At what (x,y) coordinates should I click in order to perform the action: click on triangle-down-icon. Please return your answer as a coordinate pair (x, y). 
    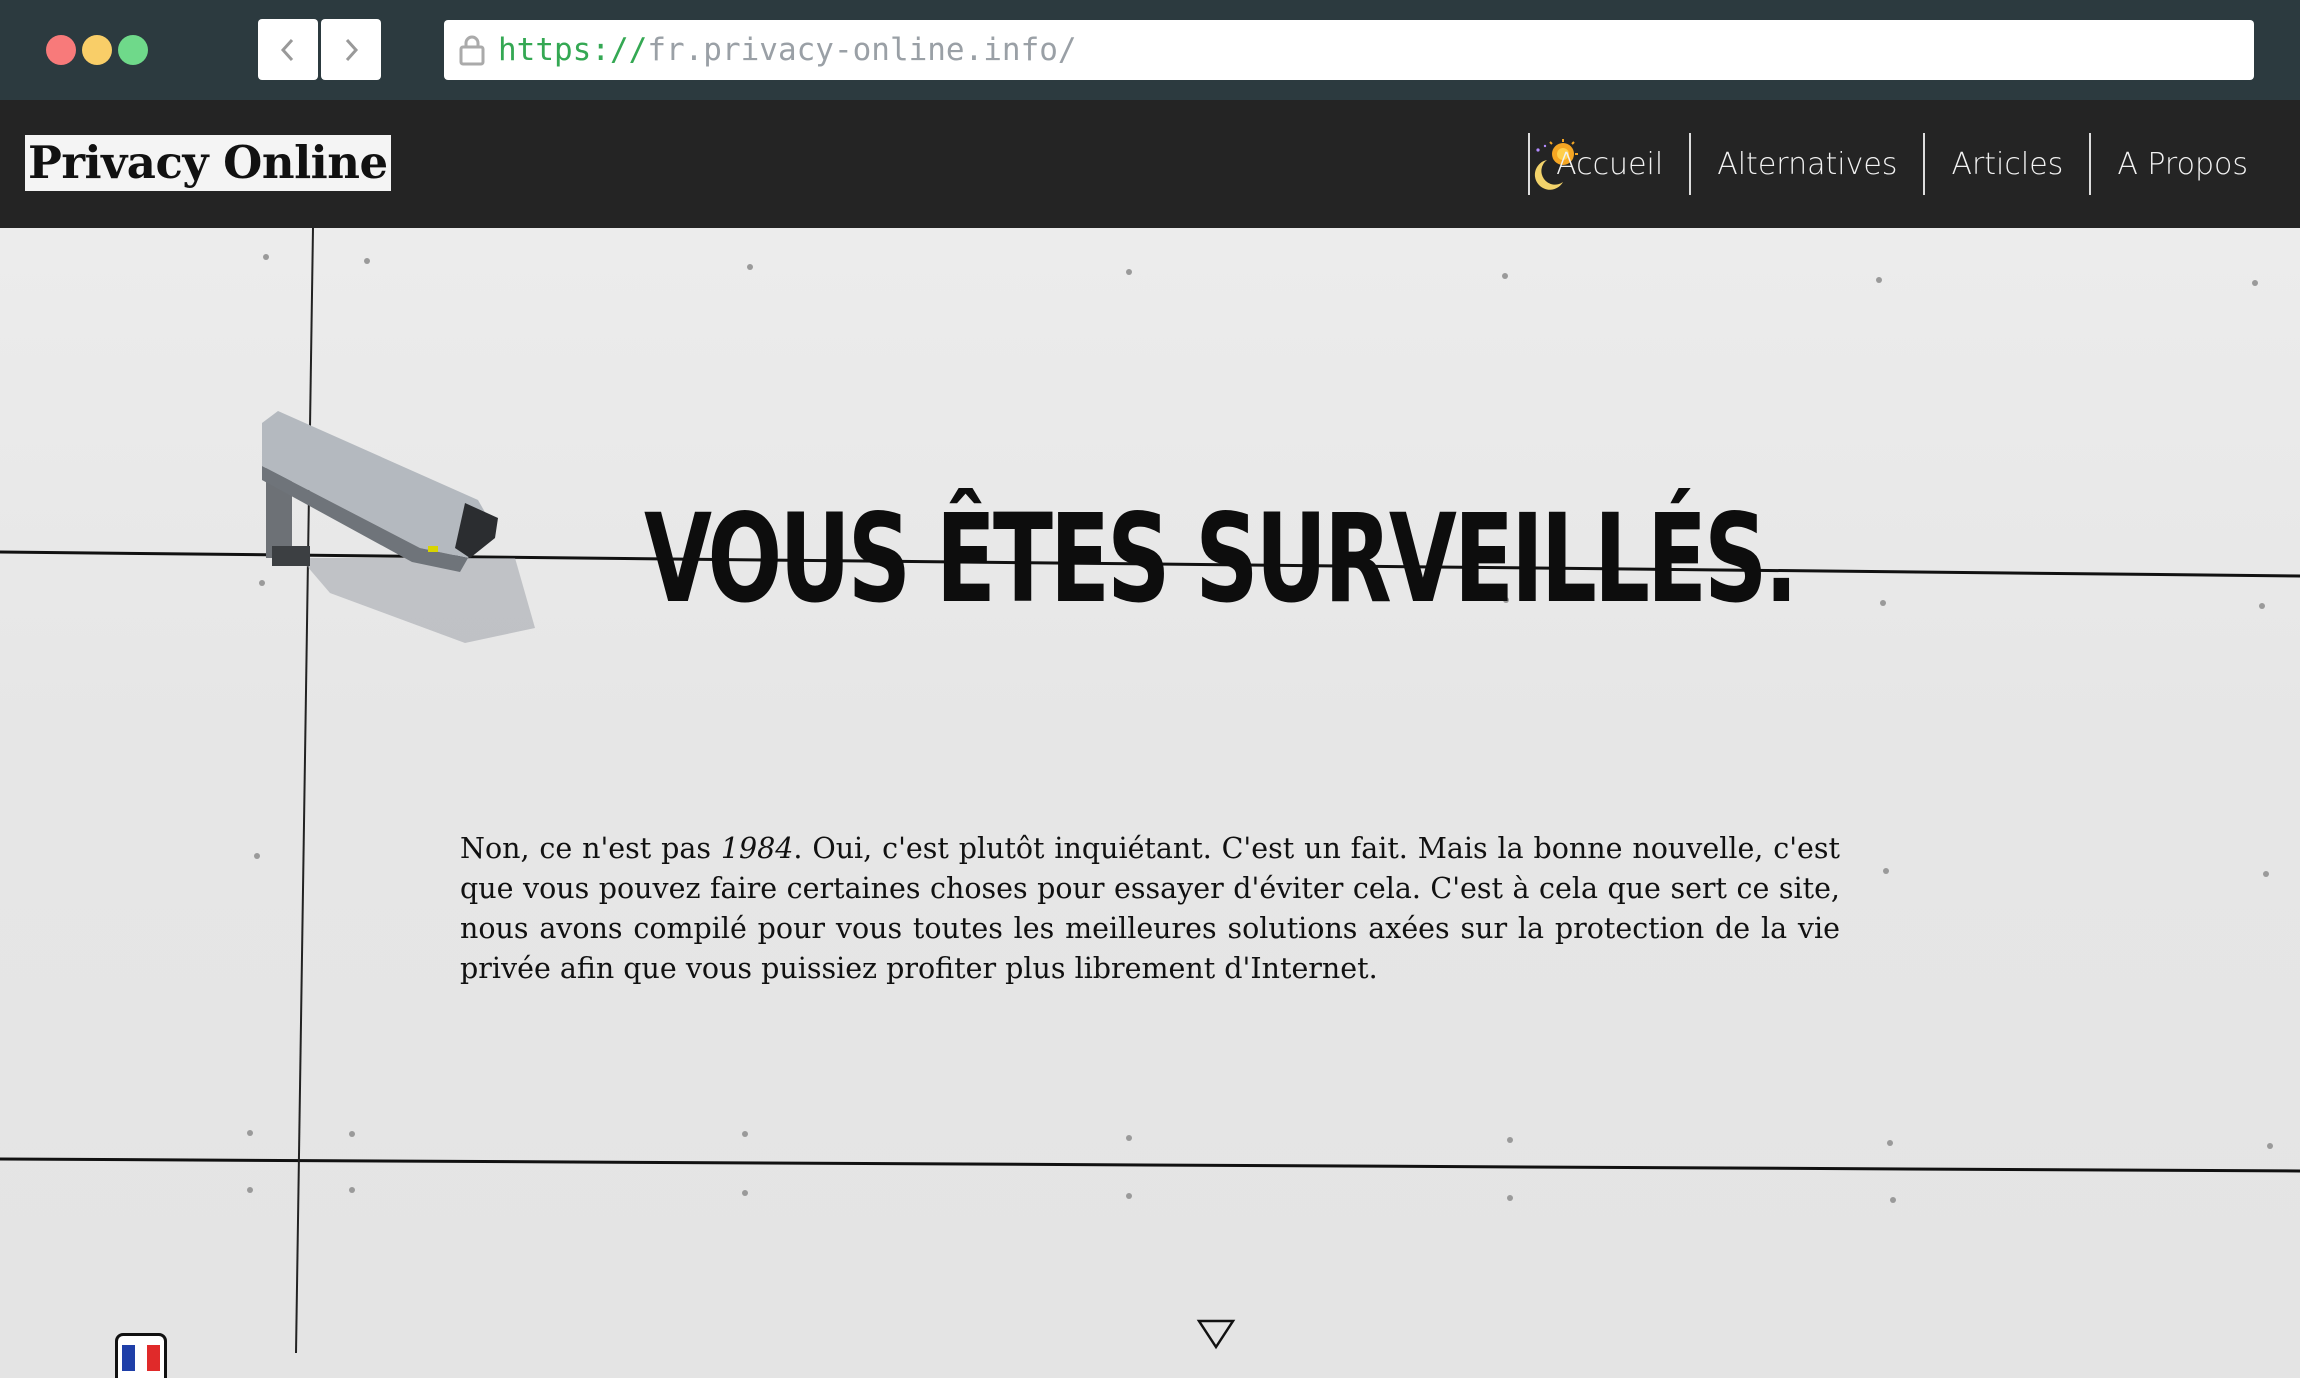
    Looking at the image, I should click on (1216, 1334).